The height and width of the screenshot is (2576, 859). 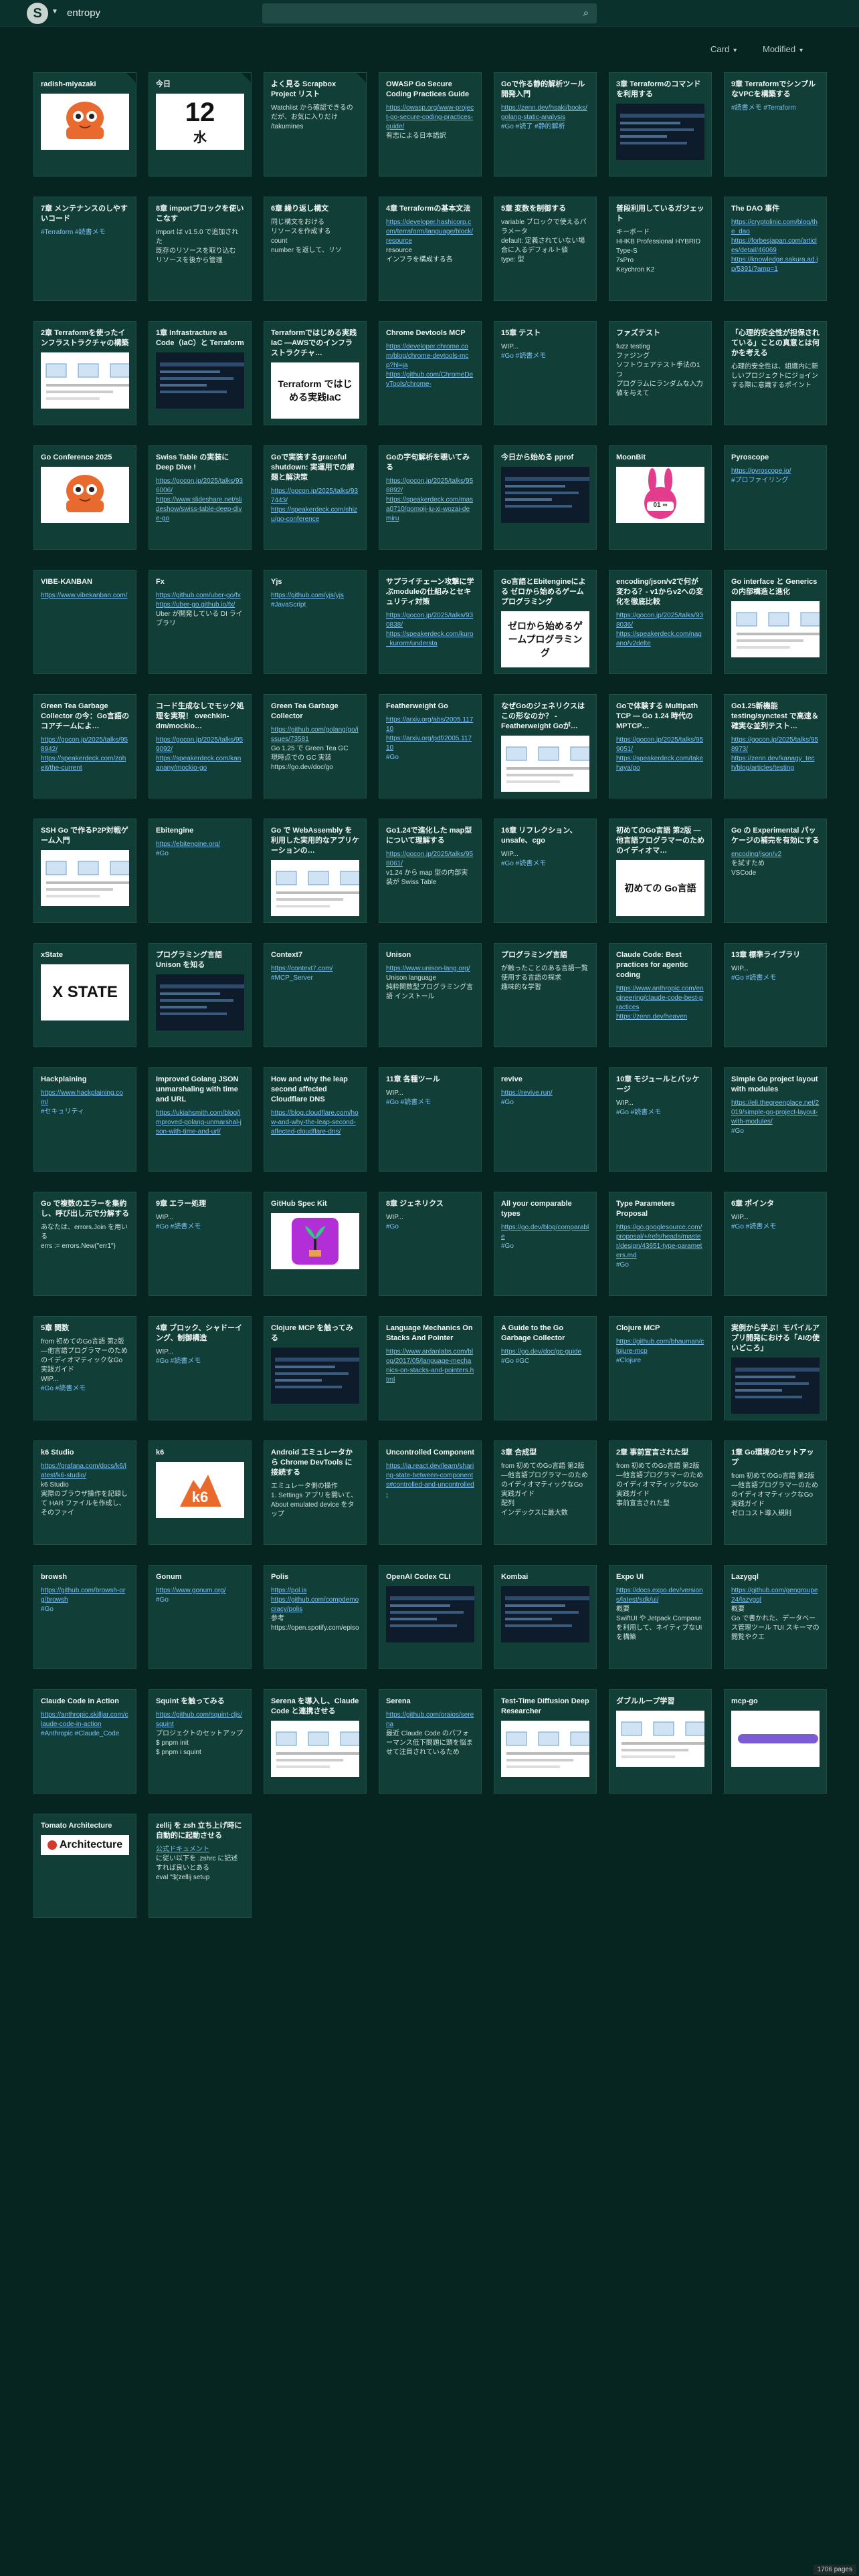 What do you see at coordinates (775, 1741) in the screenshot?
I see `page-card: mcp-go` at bounding box center [775, 1741].